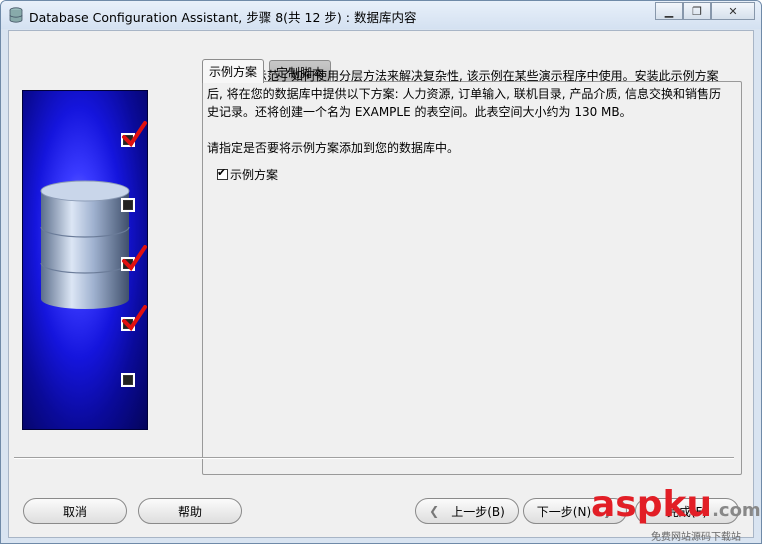 This screenshot has height=544, width=762. I want to click on button-label: 取消, so click(74, 511).